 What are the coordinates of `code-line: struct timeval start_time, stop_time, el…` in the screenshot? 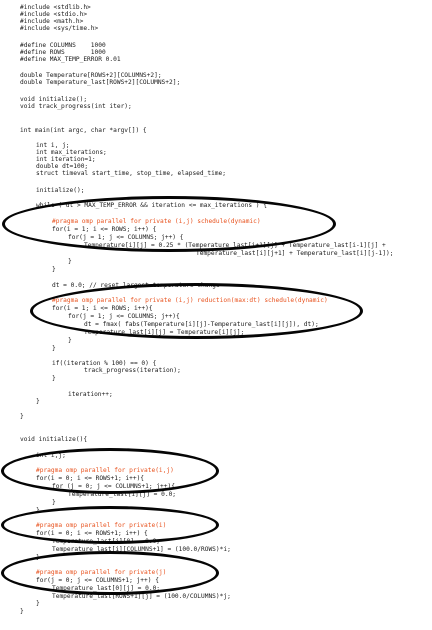 It's located at (131, 173).